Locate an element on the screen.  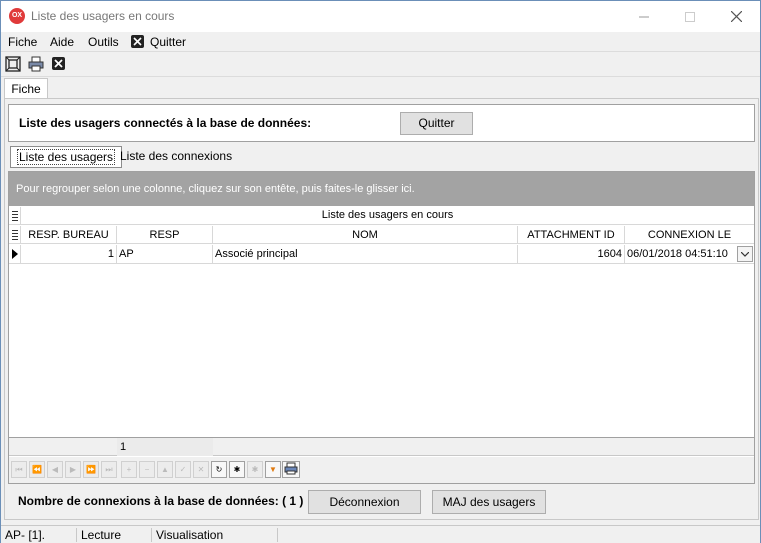
grid-footer-row: 1 is located at coordinates (381, 446).